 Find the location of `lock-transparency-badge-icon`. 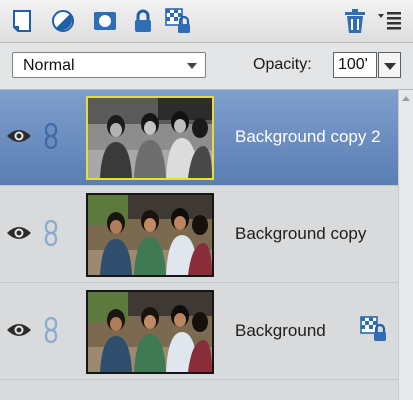

lock-transparency-badge-icon is located at coordinates (374, 329).